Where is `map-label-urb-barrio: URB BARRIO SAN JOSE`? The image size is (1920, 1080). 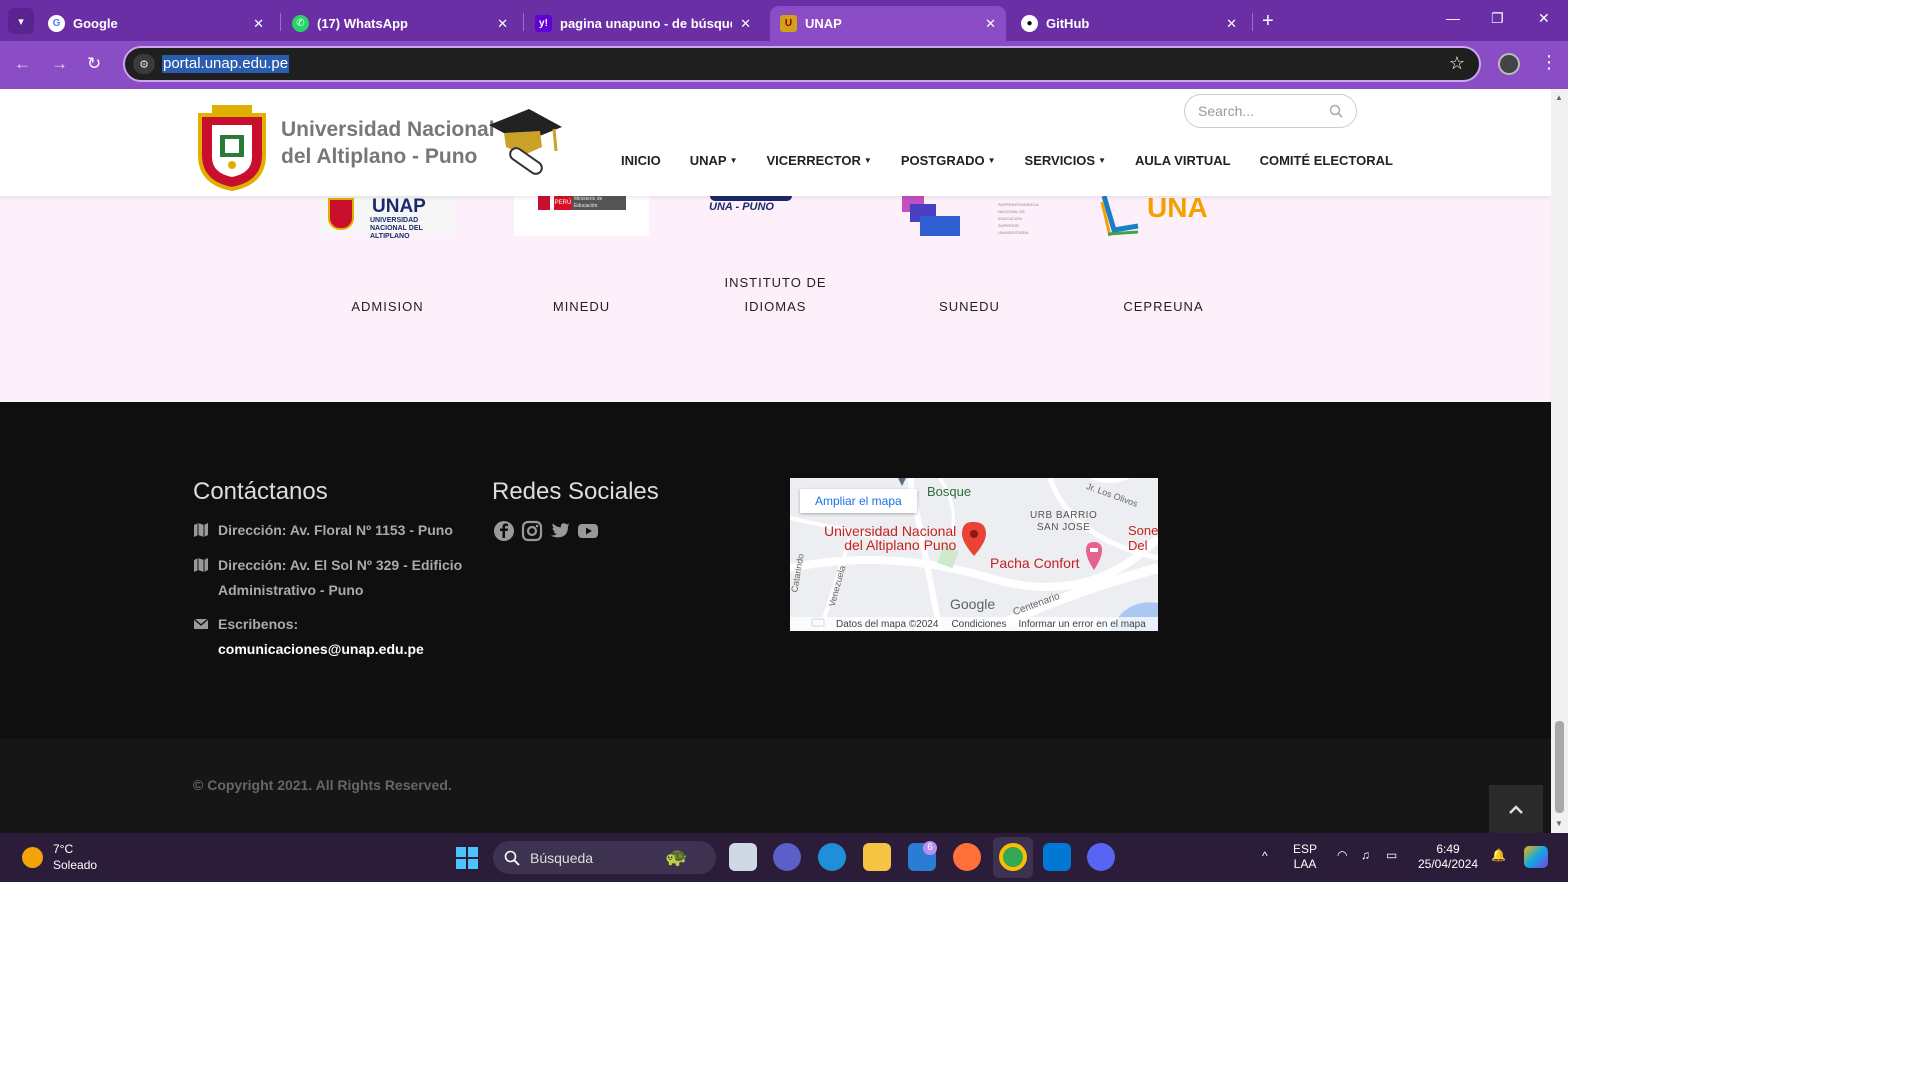 map-label-urb-barrio: URB BARRIO SAN JOSE is located at coordinates (1064, 521).